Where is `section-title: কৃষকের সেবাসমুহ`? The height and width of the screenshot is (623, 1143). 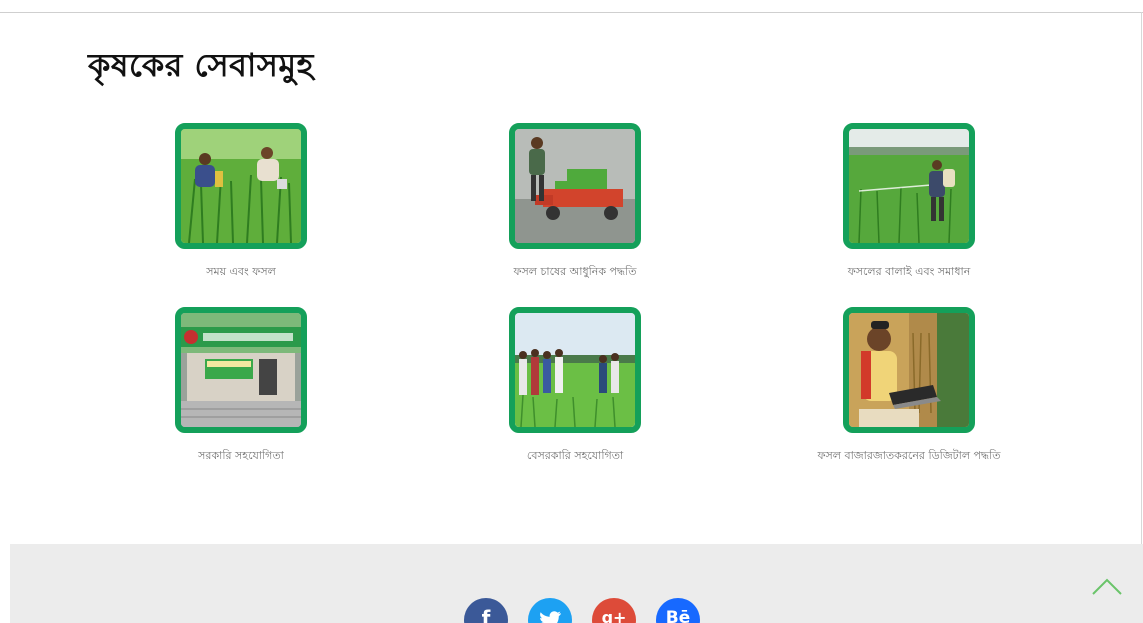
section-title: কৃষকের সেবাসমুহ is located at coordinates (201, 65).